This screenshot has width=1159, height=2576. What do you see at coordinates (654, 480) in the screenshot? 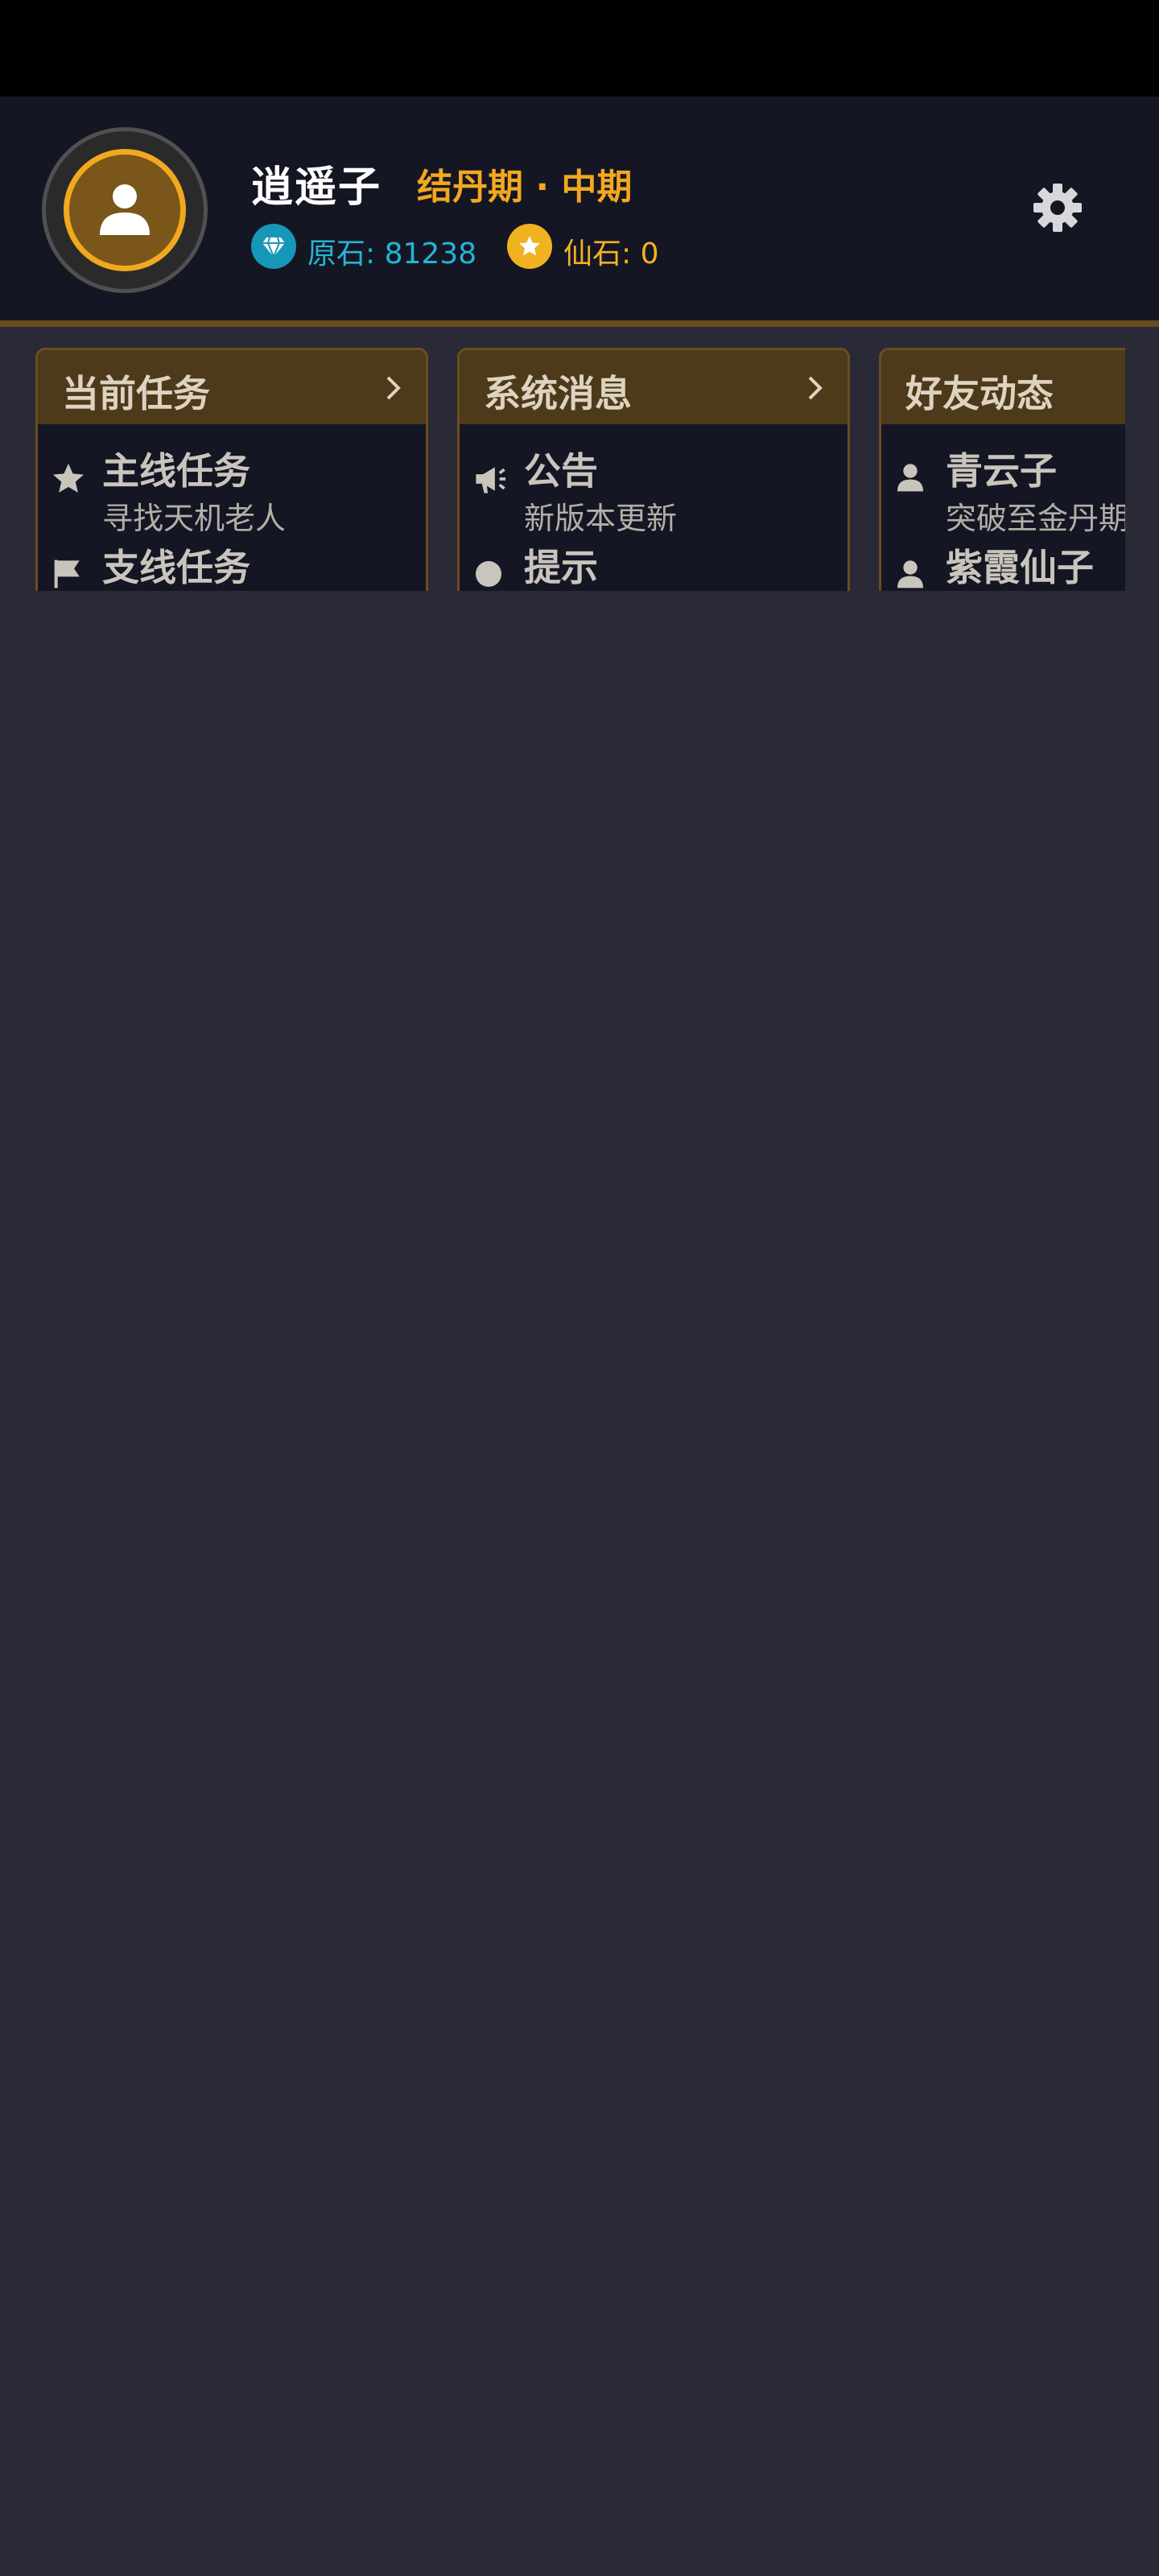
I see `message-row-announcement: 公告 新版本更新` at bounding box center [654, 480].